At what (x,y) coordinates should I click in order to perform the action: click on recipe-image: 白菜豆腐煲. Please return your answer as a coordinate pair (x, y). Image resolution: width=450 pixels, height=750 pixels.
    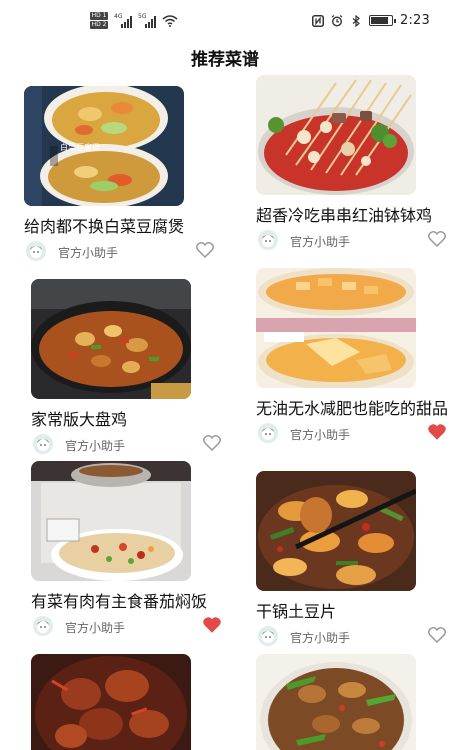
    Looking at the image, I should click on (104, 146).